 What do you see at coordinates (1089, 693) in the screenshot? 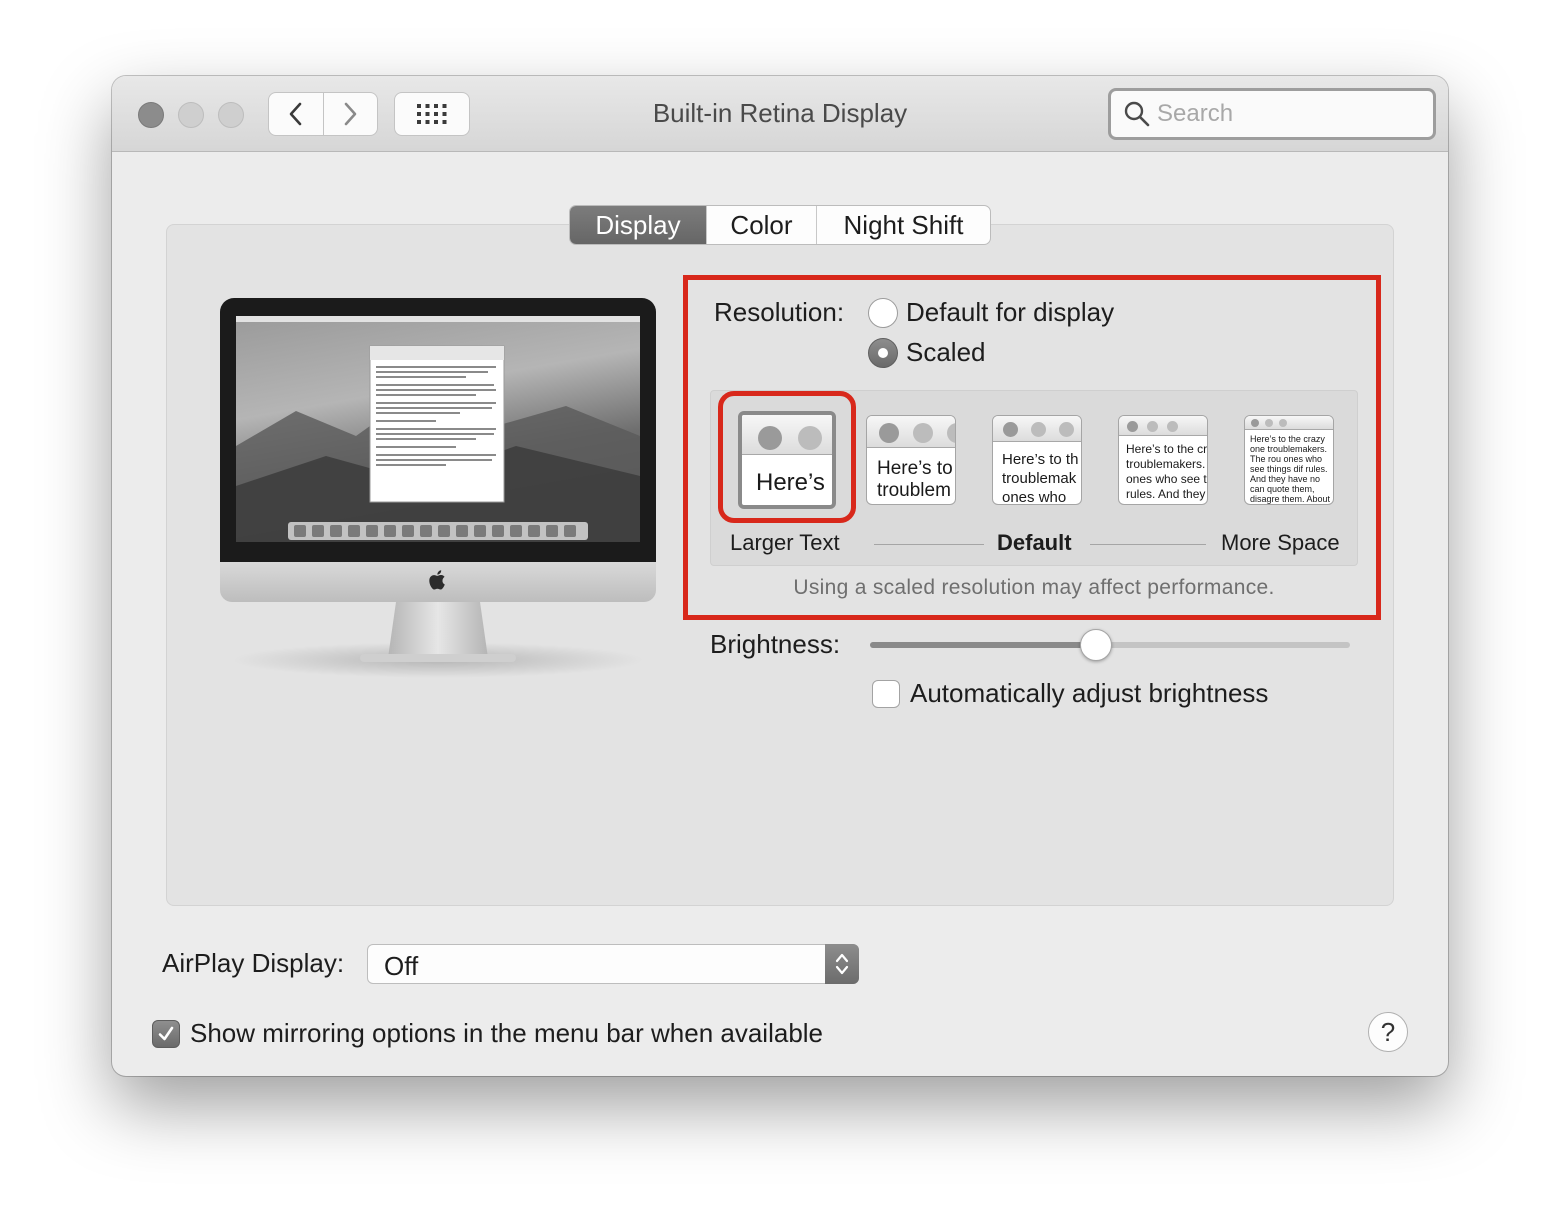
I see `auto-brightness-label: Automatically adjust brightness` at bounding box center [1089, 693].